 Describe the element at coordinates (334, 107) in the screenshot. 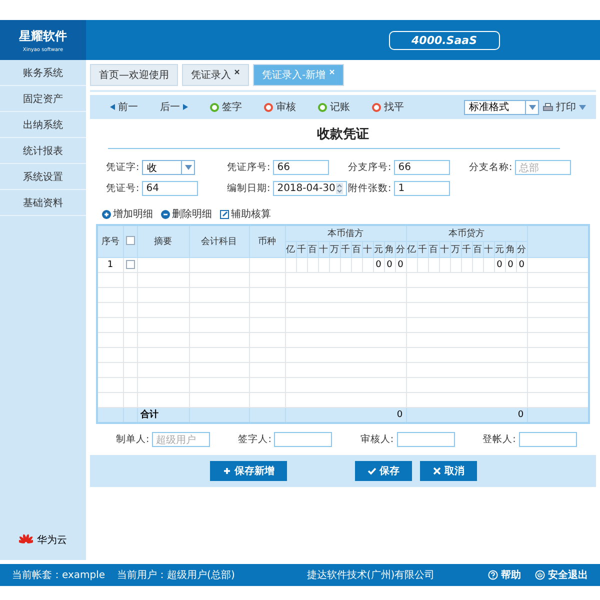

I see `toolbar-button: 记账` at that location.